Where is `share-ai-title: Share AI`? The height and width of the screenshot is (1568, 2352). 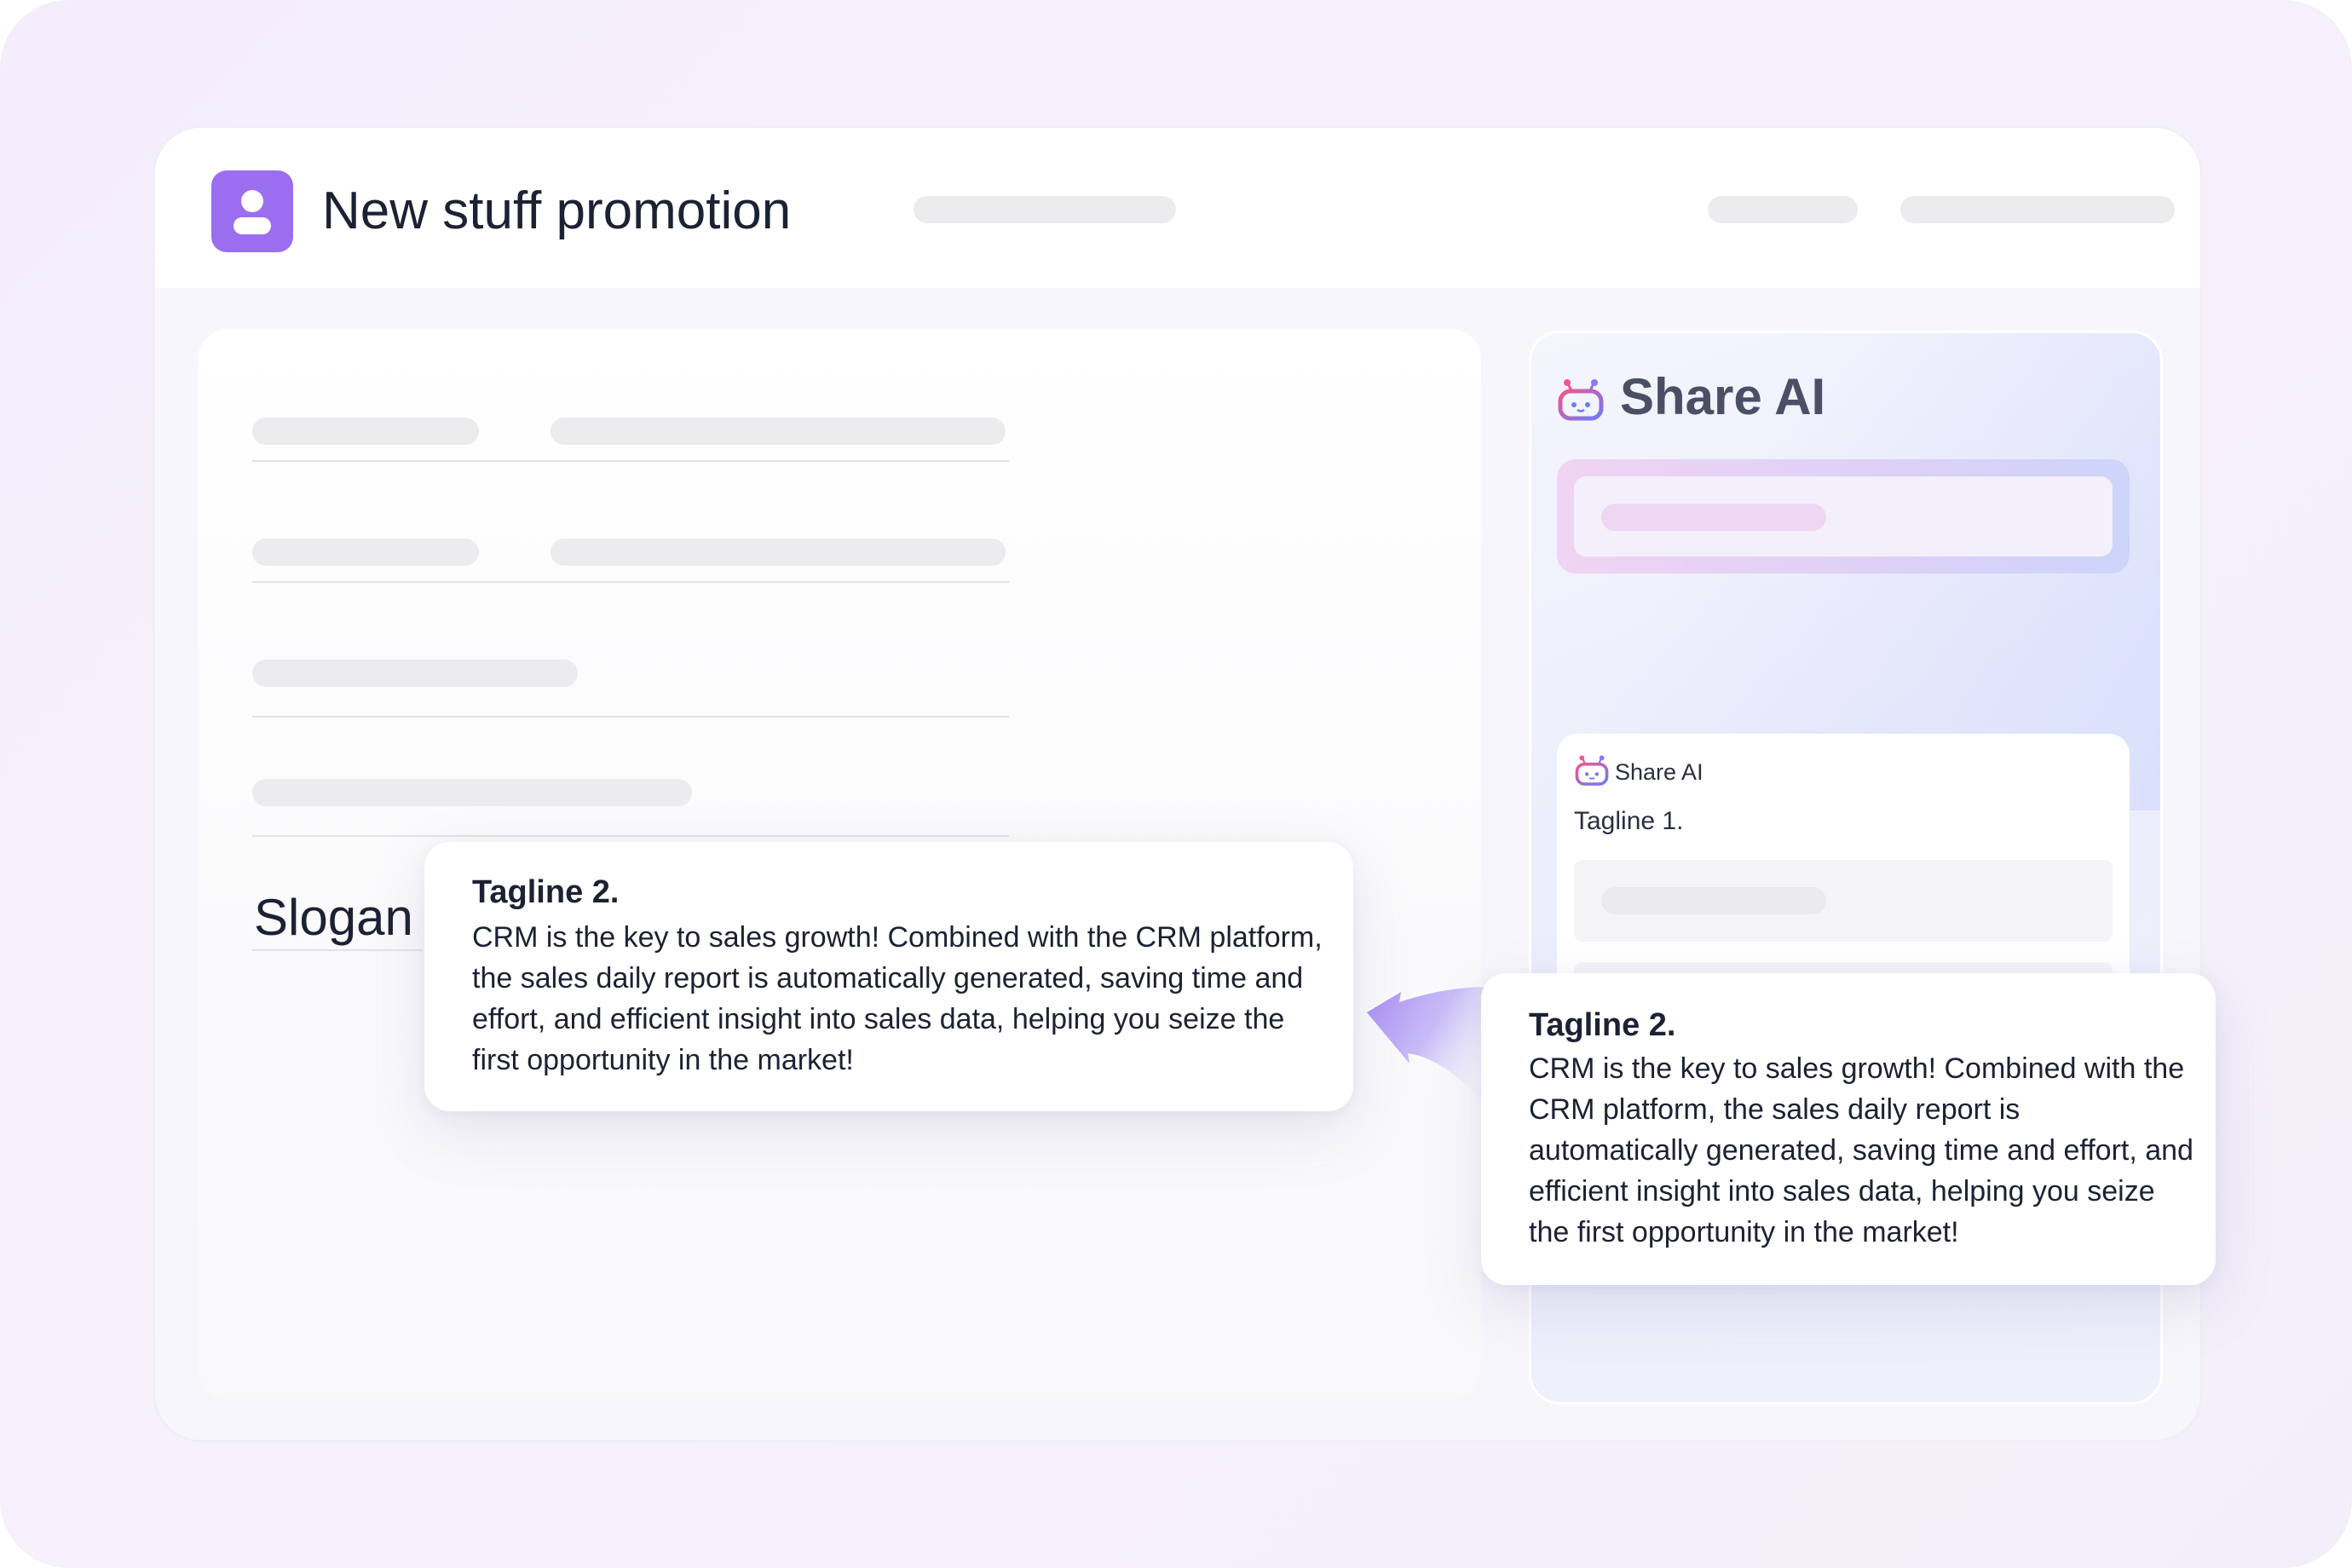
share-ai-title: Share AI is located at coordinates (1723, 396).